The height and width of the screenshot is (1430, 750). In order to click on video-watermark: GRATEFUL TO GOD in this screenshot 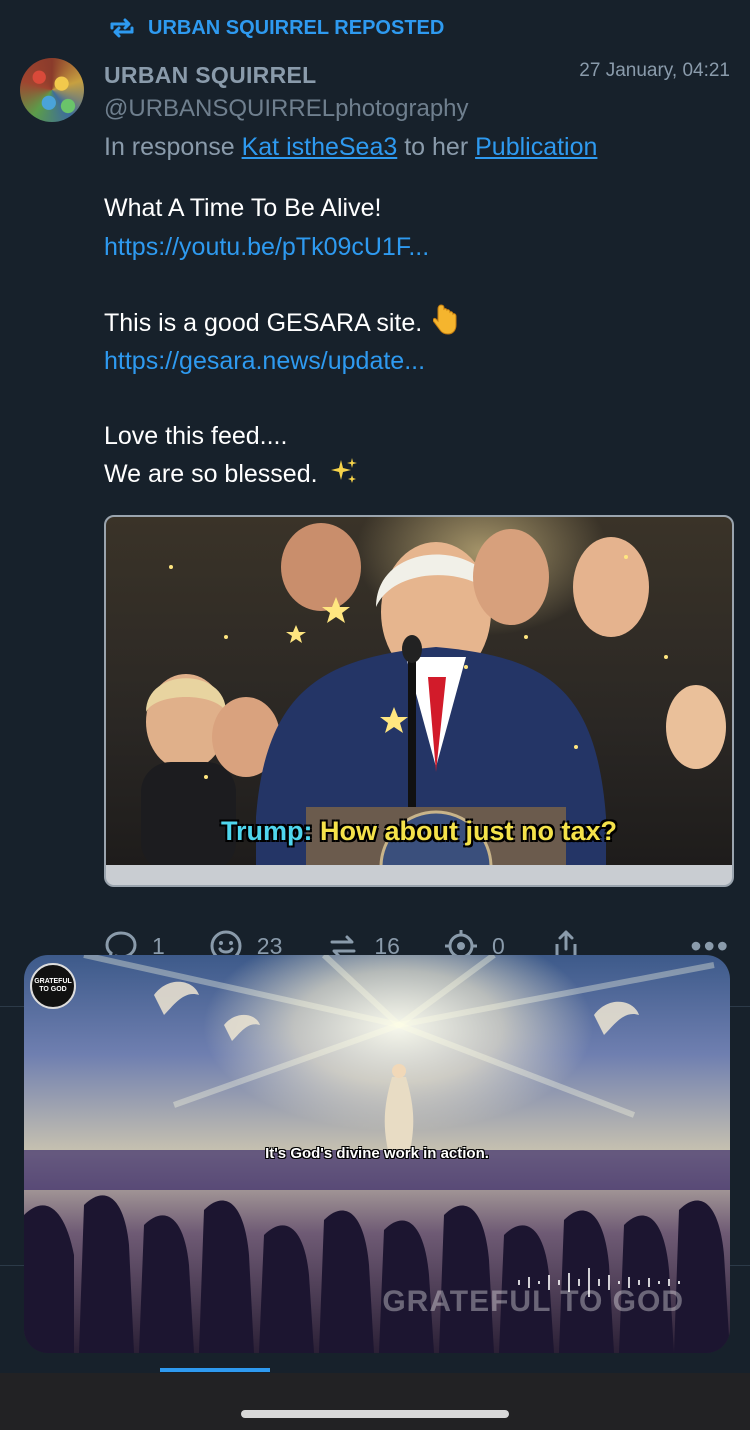, I will do `click(533, 1301)`.